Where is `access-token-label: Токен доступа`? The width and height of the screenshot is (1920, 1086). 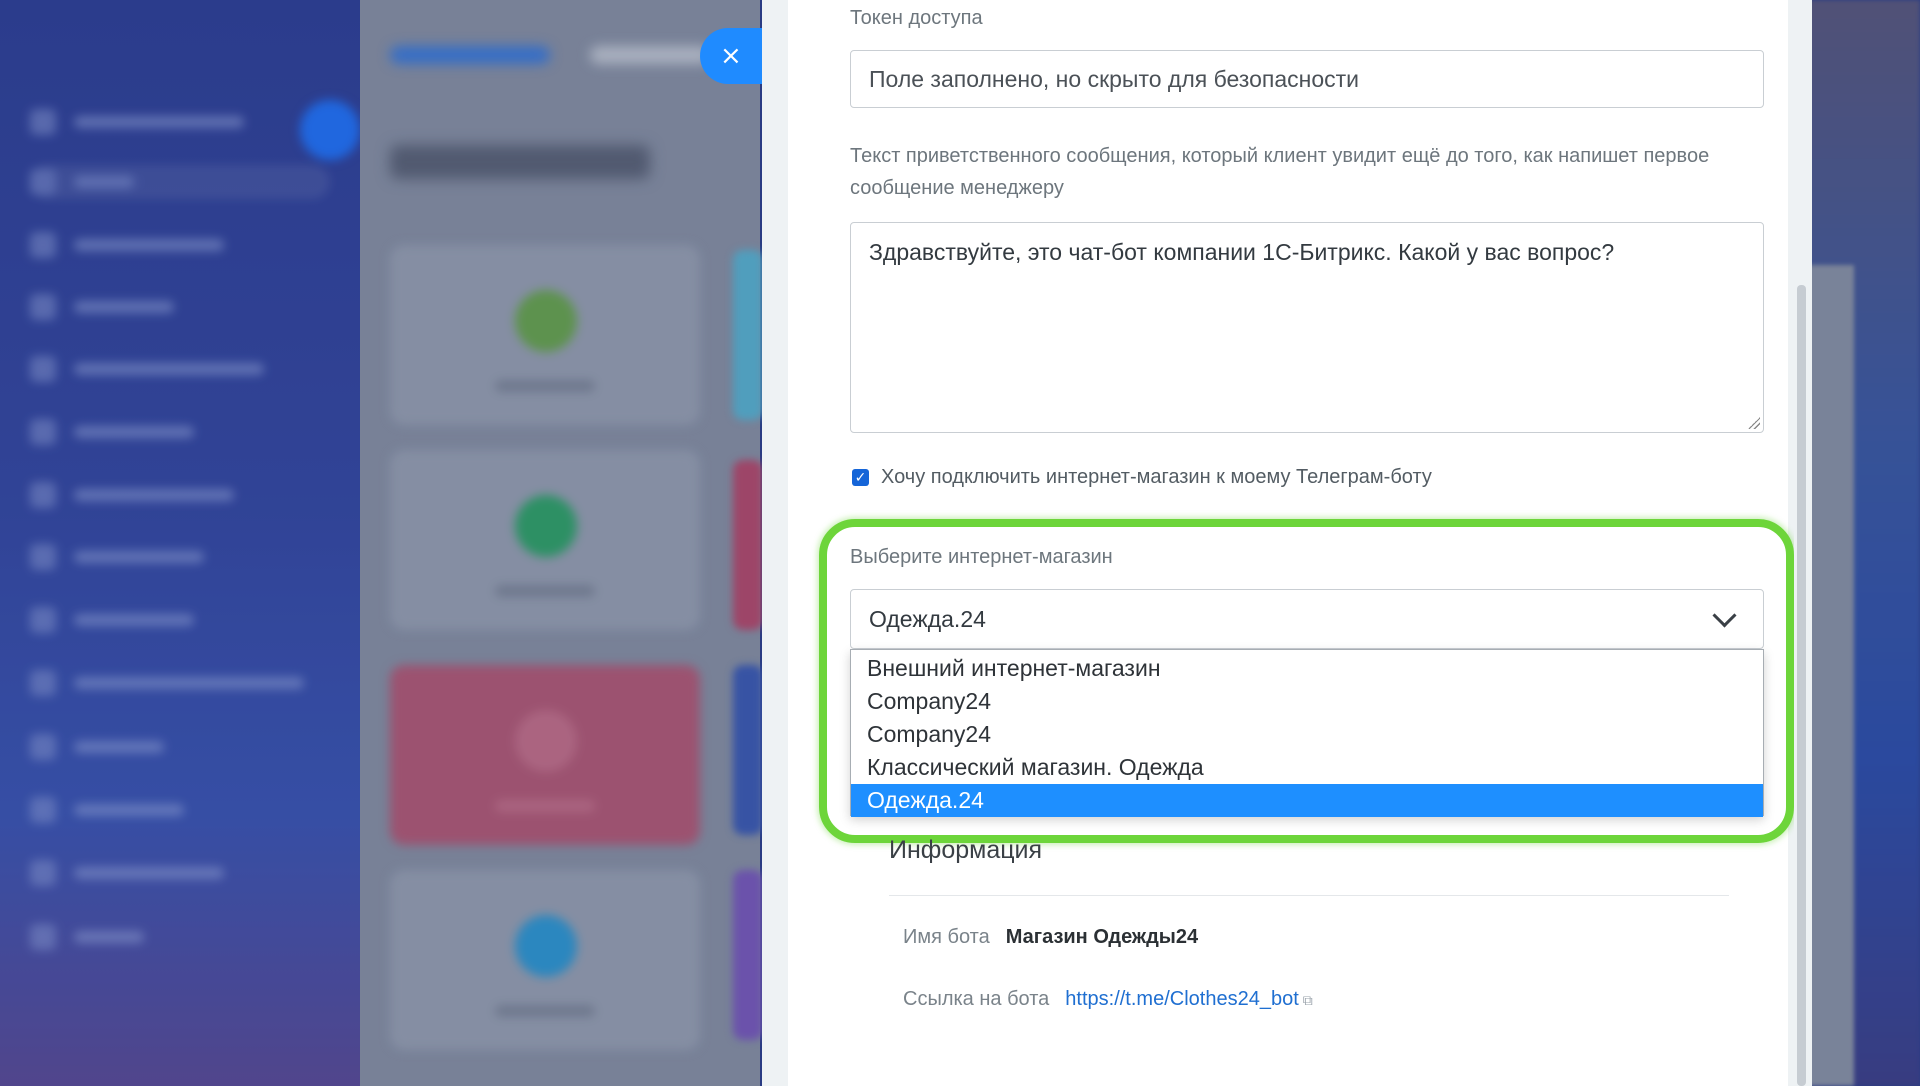 access-token-label: Токен доступа is located at coordinates (916, 18).